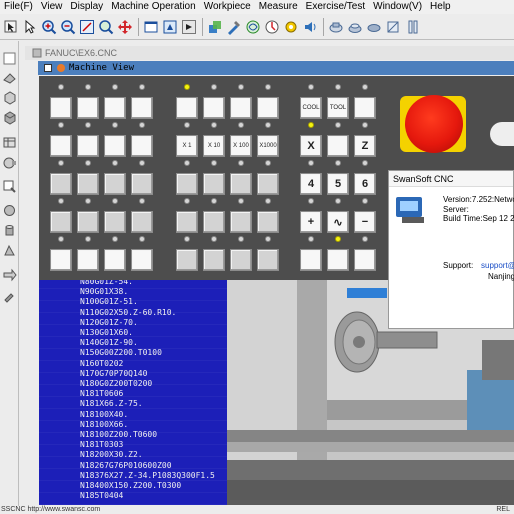 The width and height of the screenshot is (514, 514). Describe the element at coordinates (311, 108) in the screenshot. I see `axis-key-0-0: COOL` at that location.